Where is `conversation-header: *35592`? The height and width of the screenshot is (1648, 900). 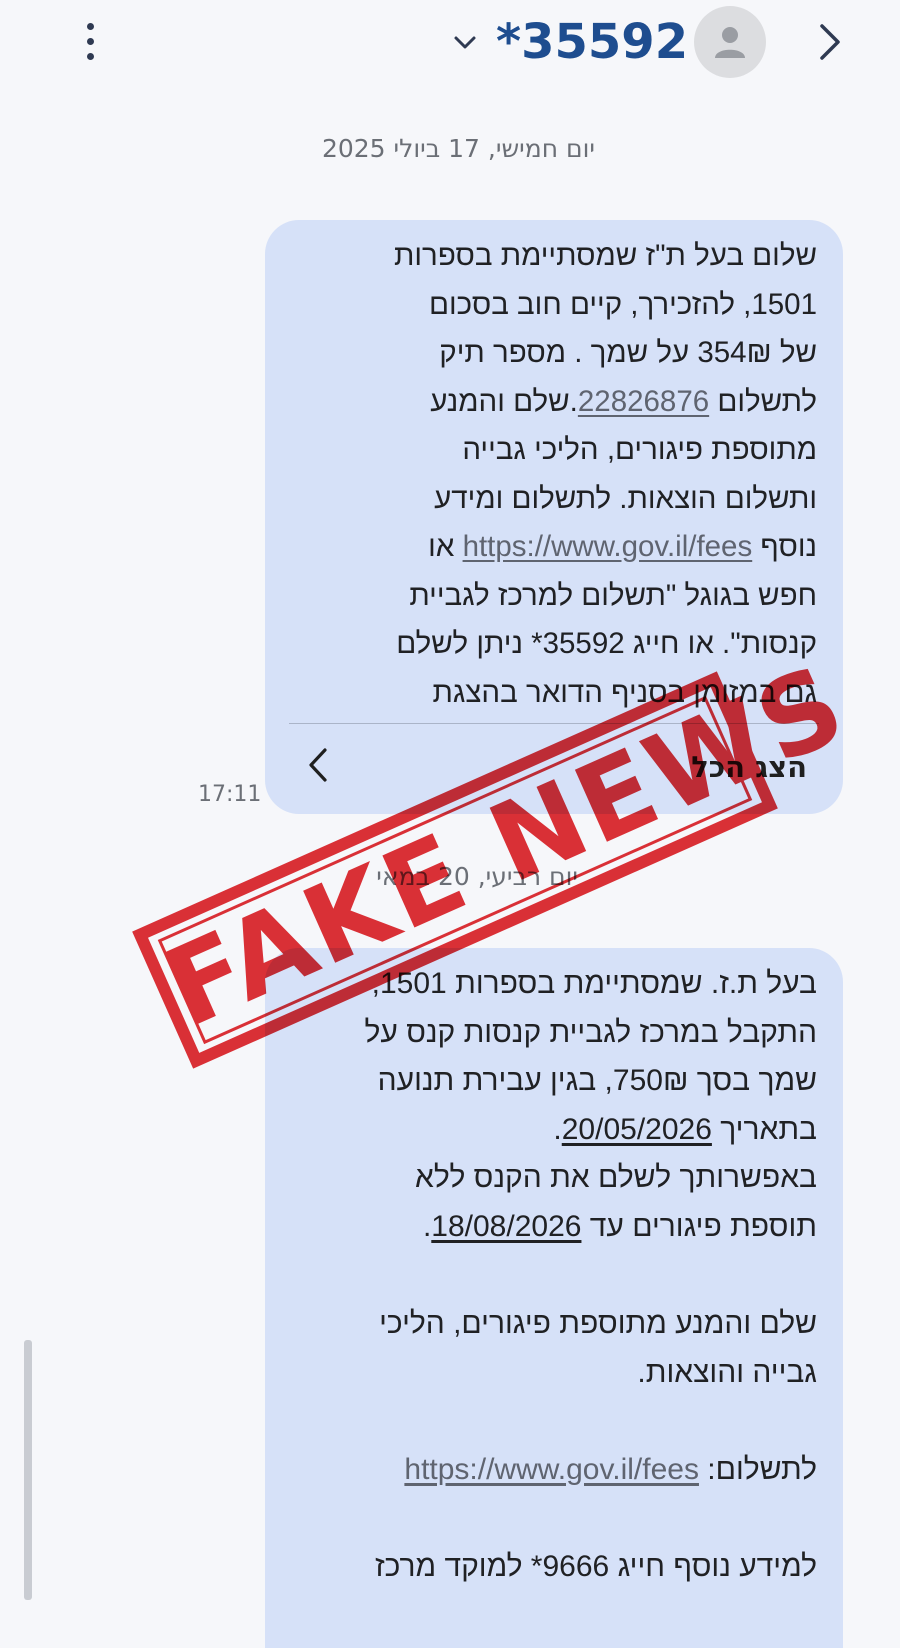 conversation-header: *35592 is located at coordinates (450, 56).